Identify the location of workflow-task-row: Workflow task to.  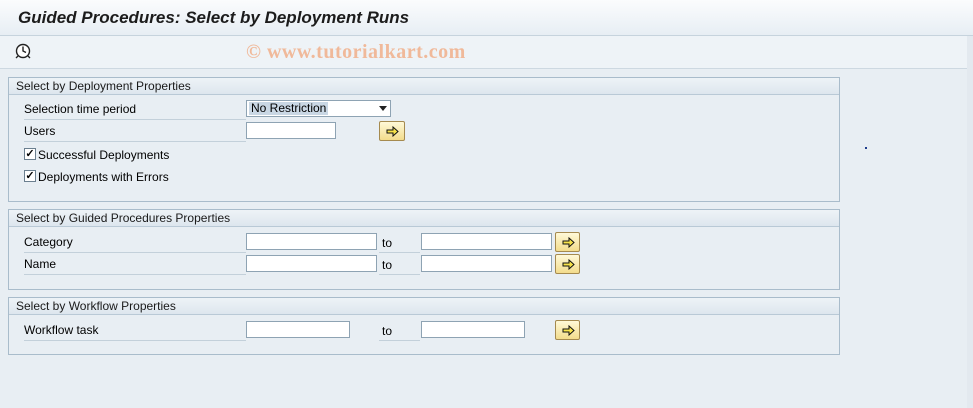
(424, 331).